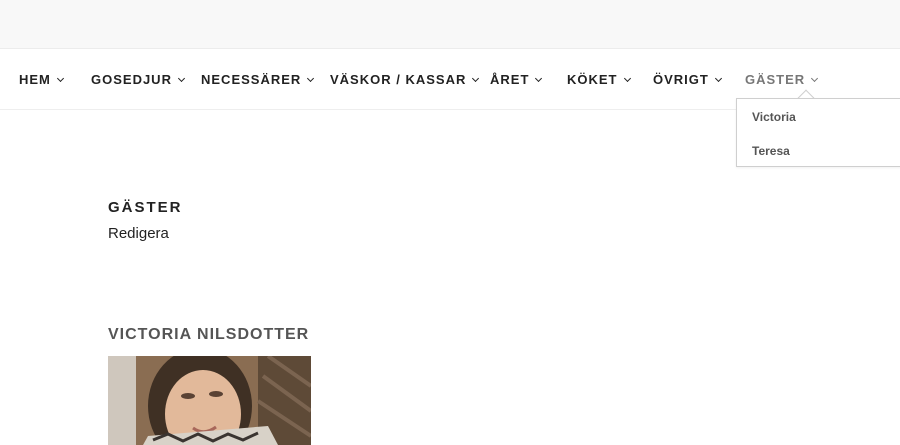 Image resolution: width=900 pixels, height=445 pixels. Describe the element at coordinates (251, 79) in the screenshot. I see `nav-item-label: NECESSÄRER` at that location.